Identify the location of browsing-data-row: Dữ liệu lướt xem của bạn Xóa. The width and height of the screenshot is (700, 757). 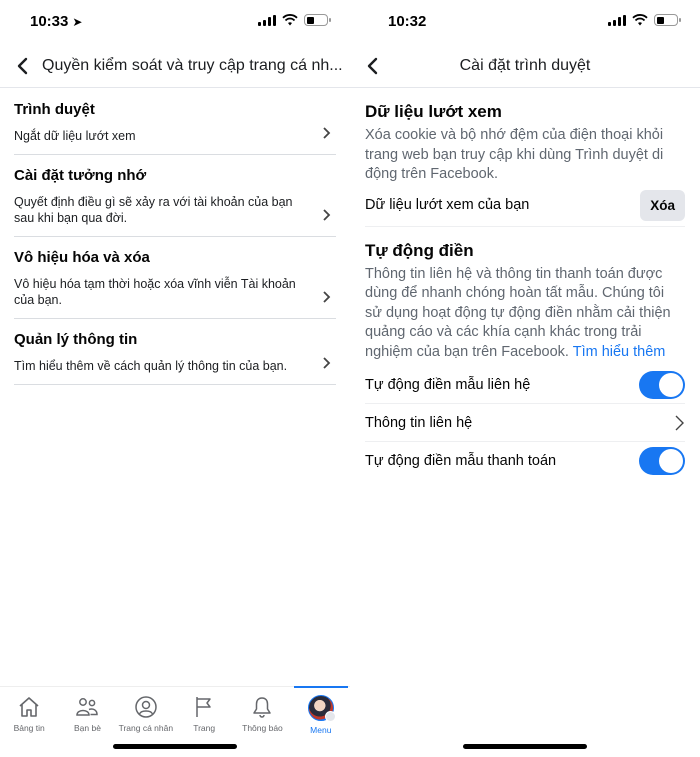
(525, 206).